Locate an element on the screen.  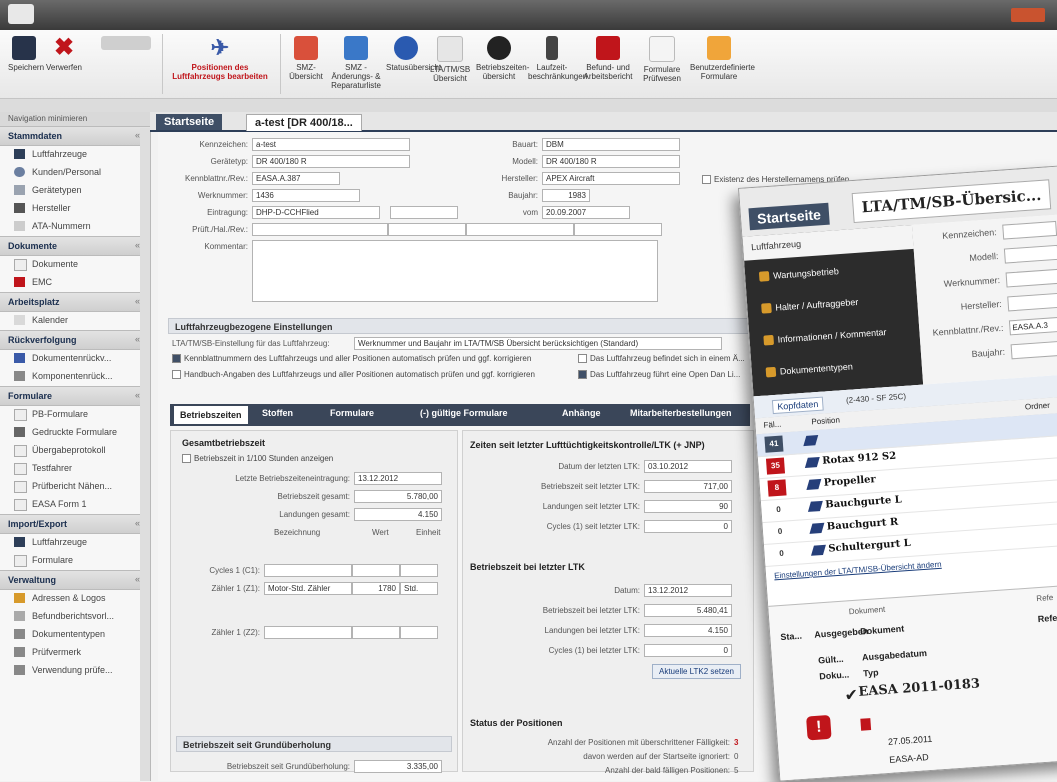
cycles-name-field is located at coordinates (308, 570).